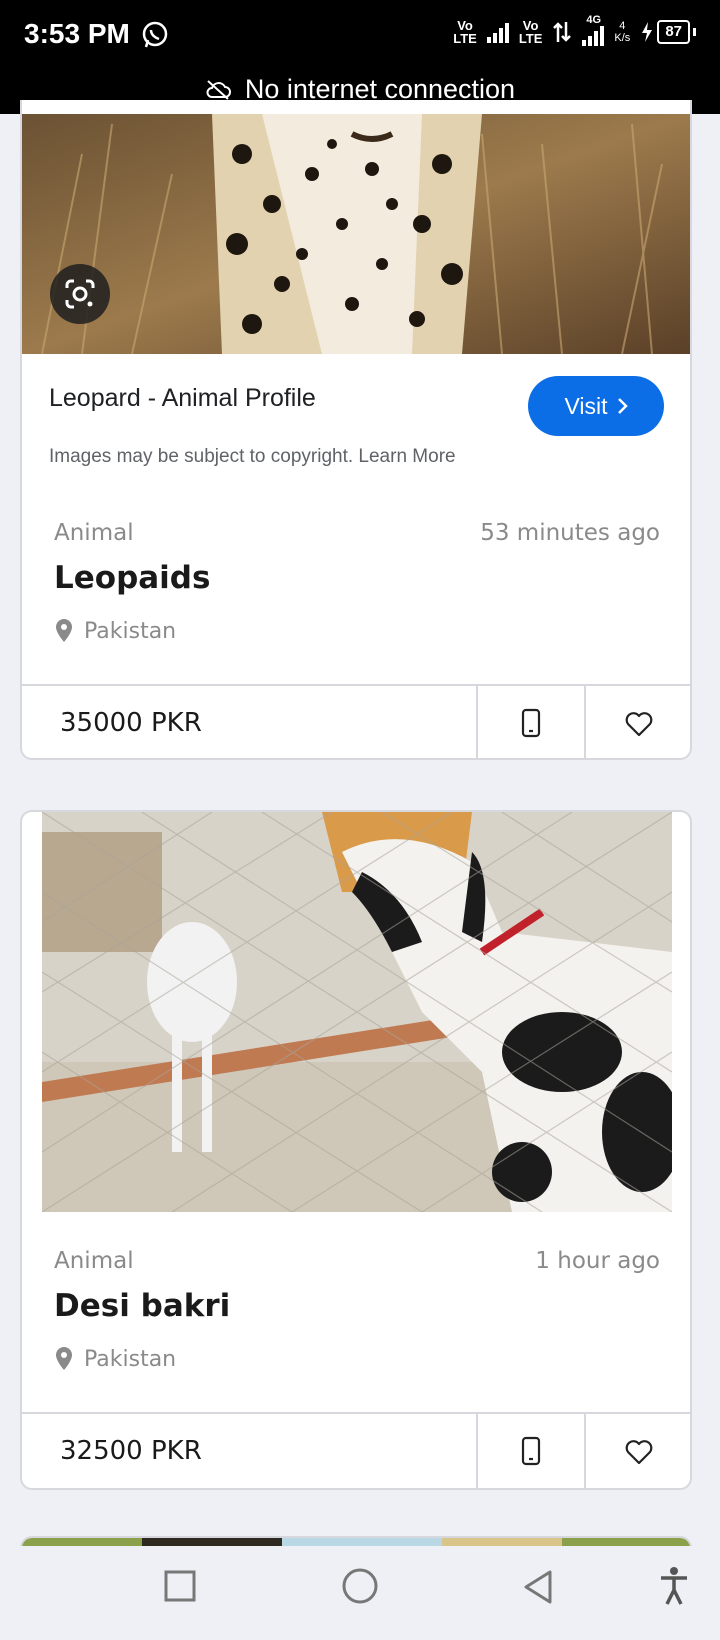 The image size is (720, 1640). Describe the element at coordinates (132, 578) in the screenshot. I see `listing-title: Leopaids` at that location.